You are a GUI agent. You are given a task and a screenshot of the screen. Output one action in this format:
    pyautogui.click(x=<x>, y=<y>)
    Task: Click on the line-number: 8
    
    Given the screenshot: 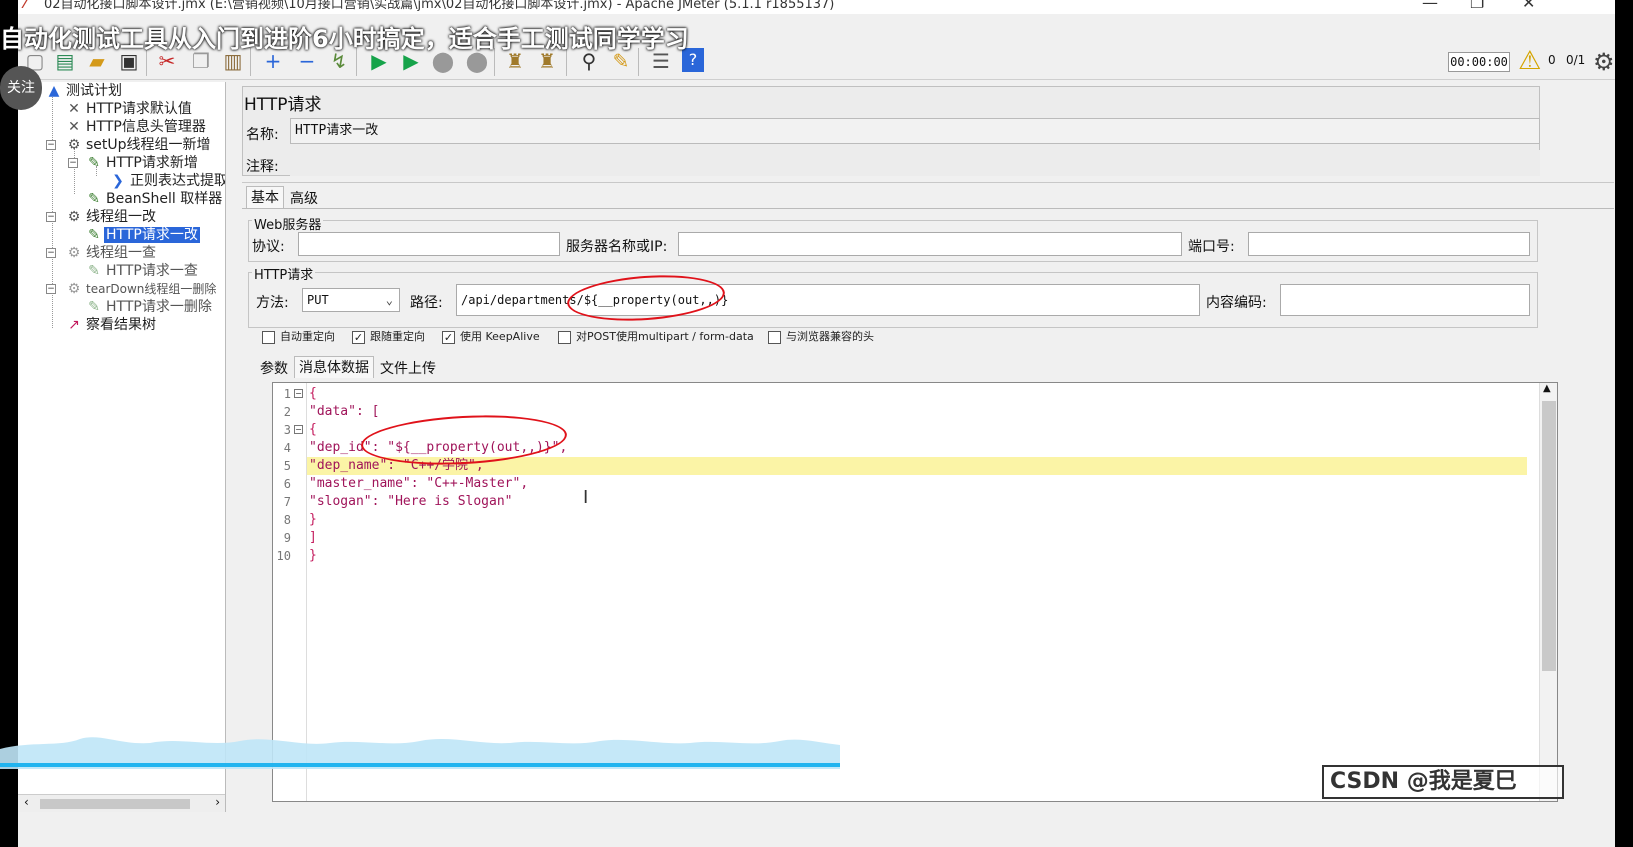 What is the action you would take?
    pyautogui.click(x=287, y=520)
    